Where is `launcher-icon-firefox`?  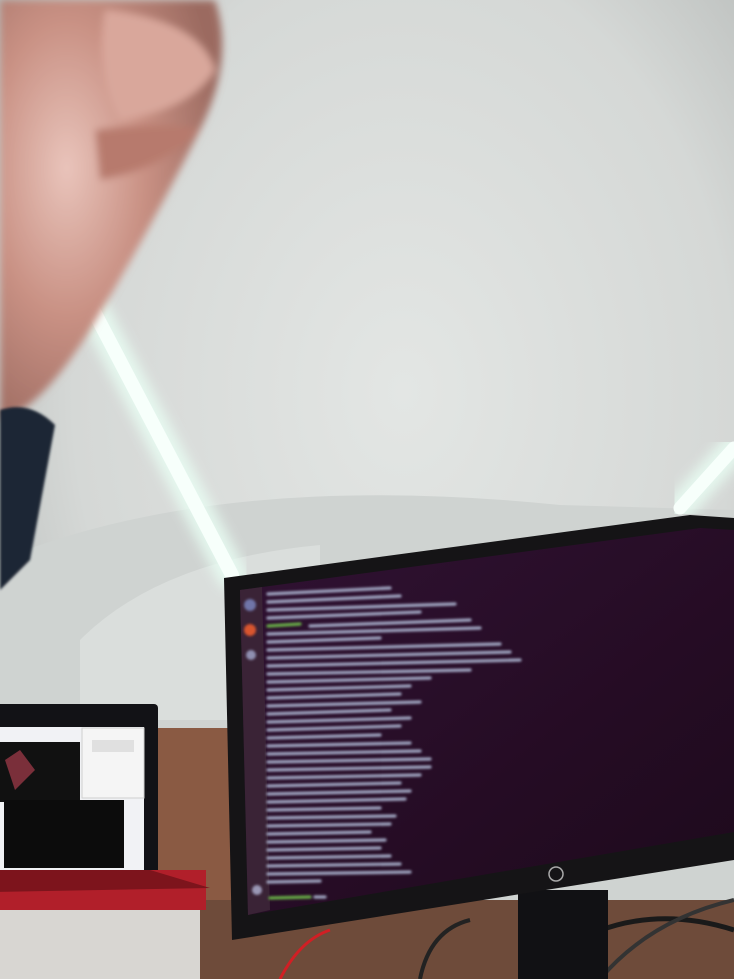 launcher-icon-firefox is located at coordinates (250, 630).